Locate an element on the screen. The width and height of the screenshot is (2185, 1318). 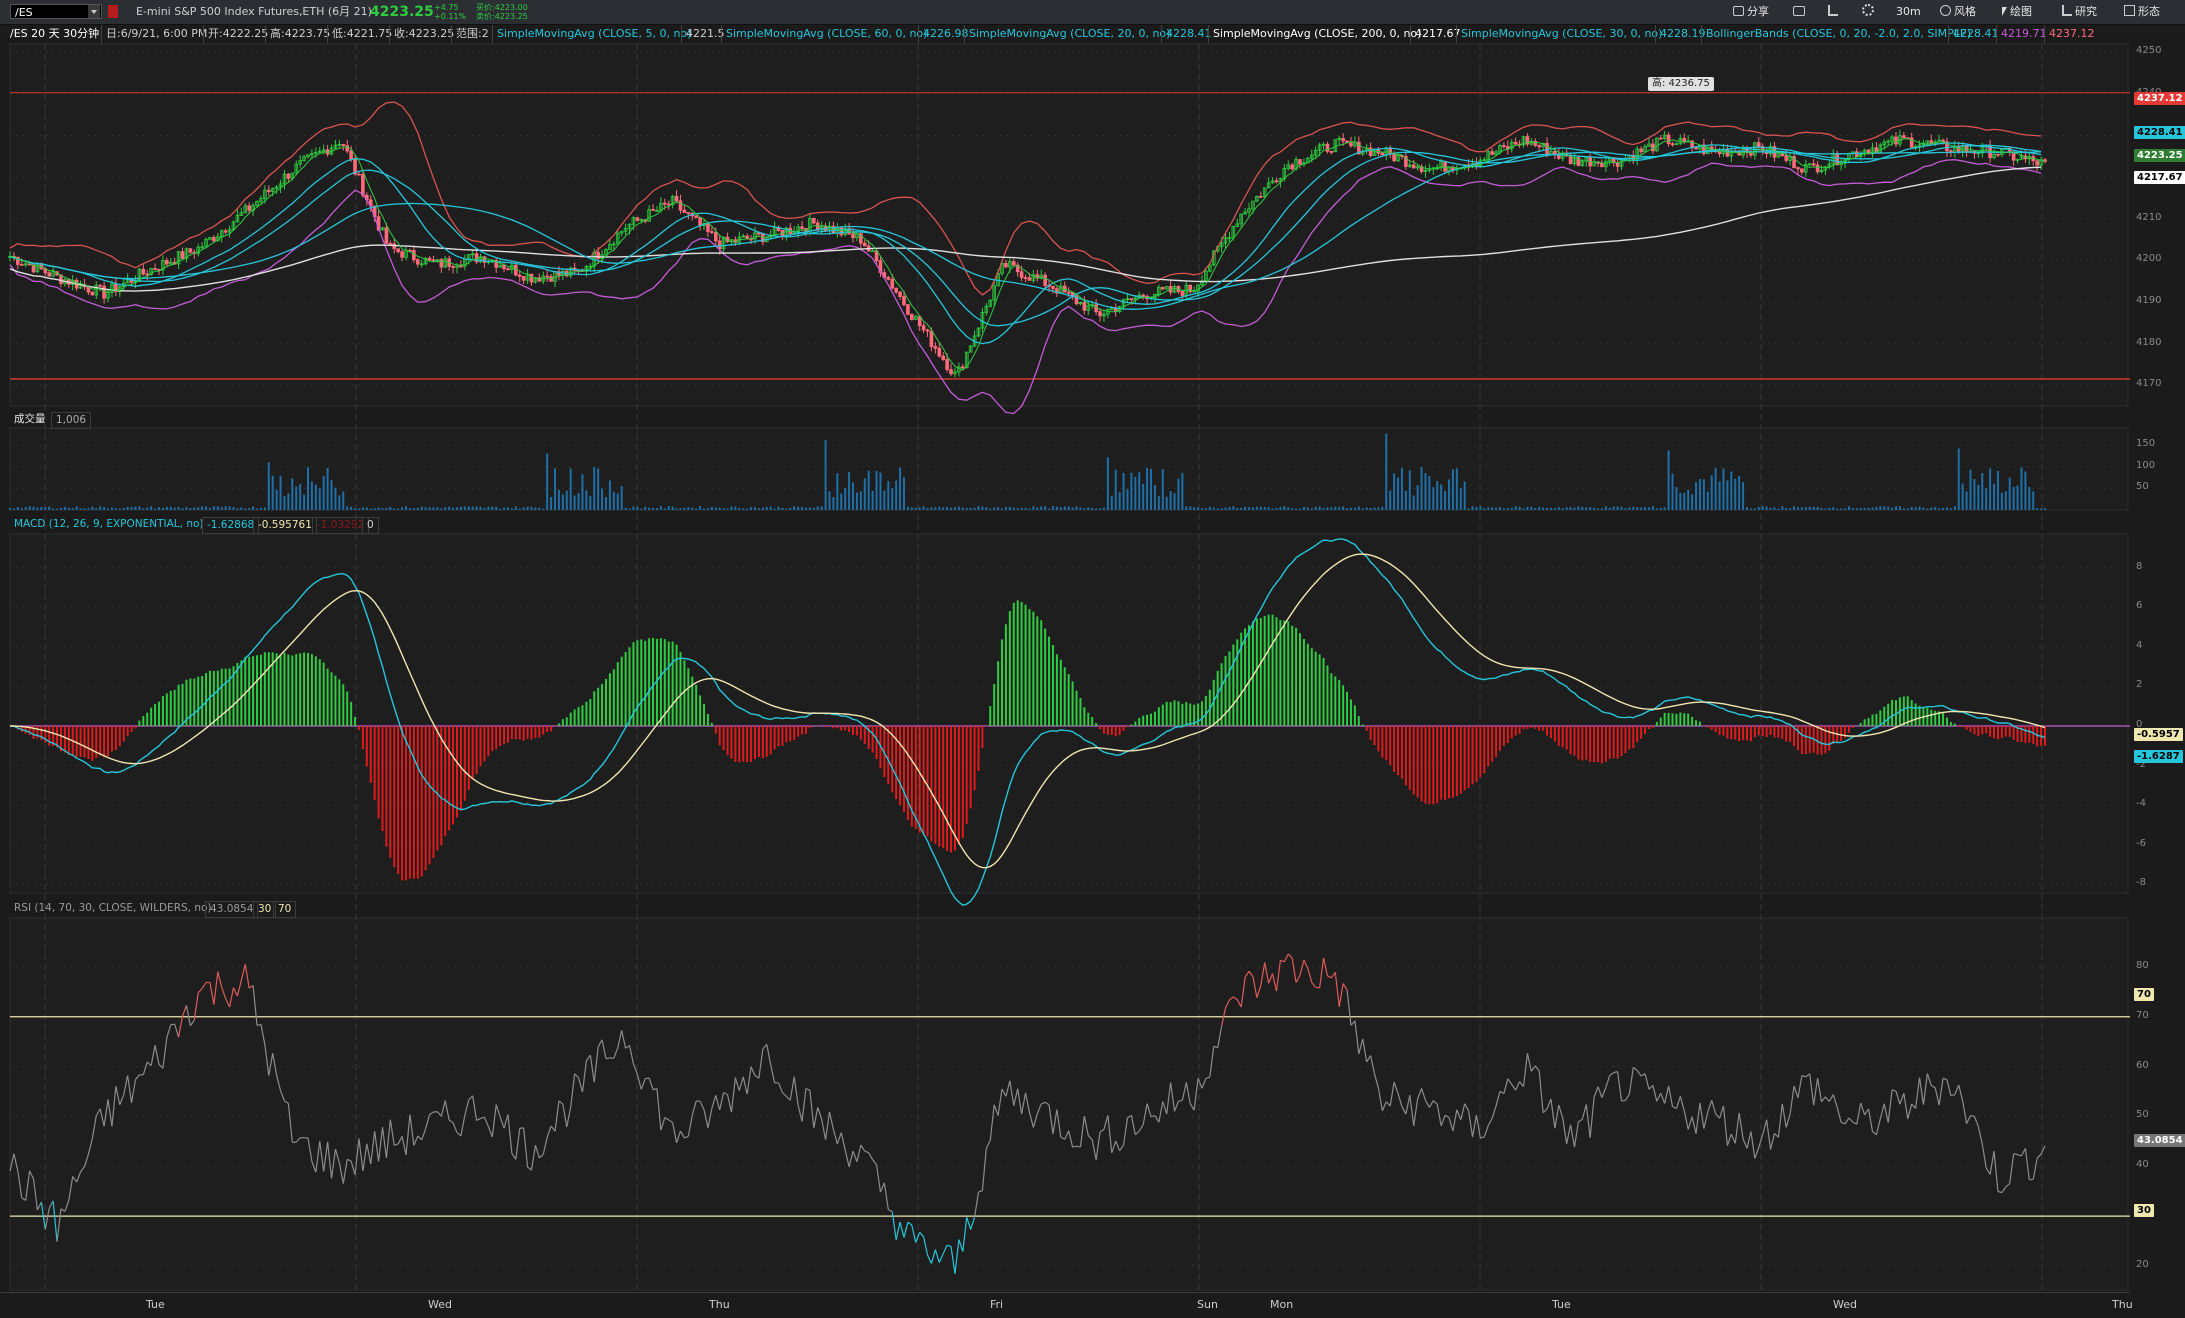
price-axis-tick: 4190 is located at coordinates (2156, 300).